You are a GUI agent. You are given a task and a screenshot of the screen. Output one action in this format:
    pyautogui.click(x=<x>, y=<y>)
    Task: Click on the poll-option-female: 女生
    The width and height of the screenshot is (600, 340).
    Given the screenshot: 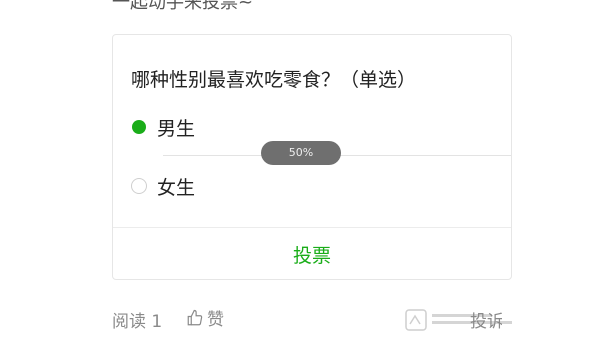 What is the action you would take?
    pyautogui.click(x=163, y=186)
    